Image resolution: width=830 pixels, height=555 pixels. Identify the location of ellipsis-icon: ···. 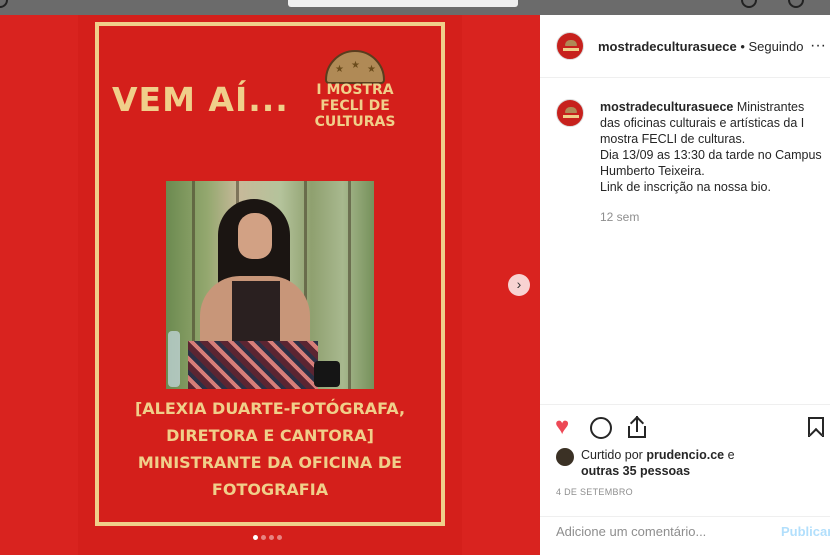
(818, 46).